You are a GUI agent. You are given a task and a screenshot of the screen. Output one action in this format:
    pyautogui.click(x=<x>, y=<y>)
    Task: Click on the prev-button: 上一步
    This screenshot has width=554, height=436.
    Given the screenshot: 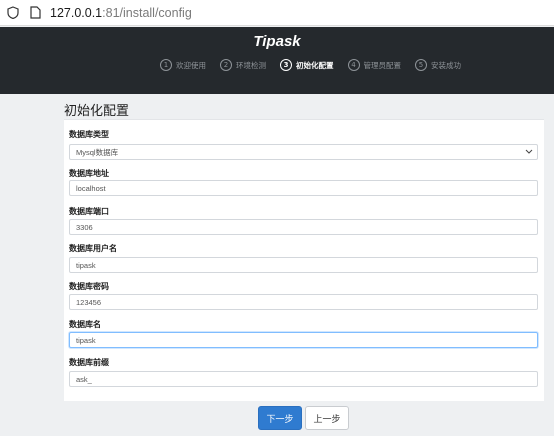 What is the action you would take?
    pyautogui.click(x=327, y=418)
    